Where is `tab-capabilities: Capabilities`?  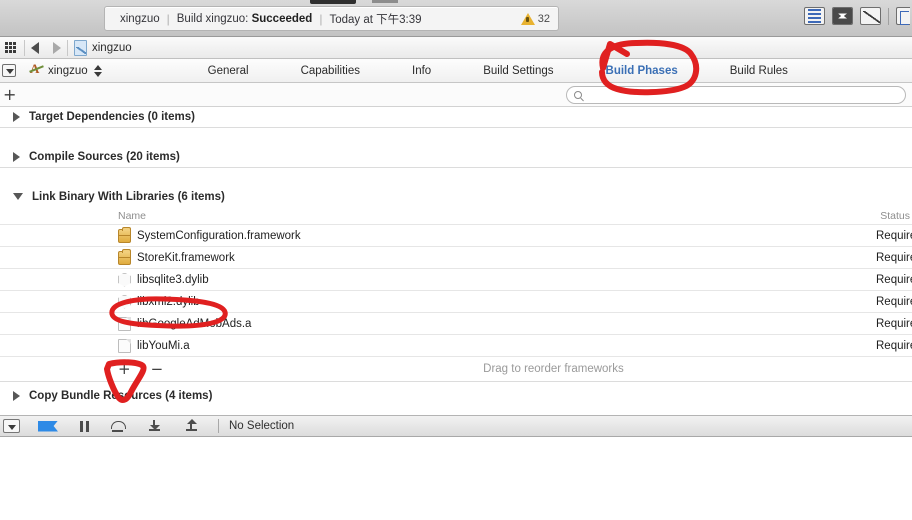
tab-capabilities: Capabilities is located at coordinates (330, 71).